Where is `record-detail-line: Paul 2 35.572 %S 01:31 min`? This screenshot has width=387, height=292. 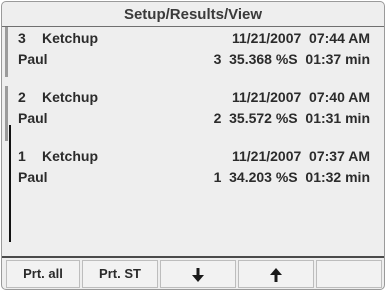
record-detail-line: Paul 2 35.572 %S 01:31 min is located at coordinates (194, 118).